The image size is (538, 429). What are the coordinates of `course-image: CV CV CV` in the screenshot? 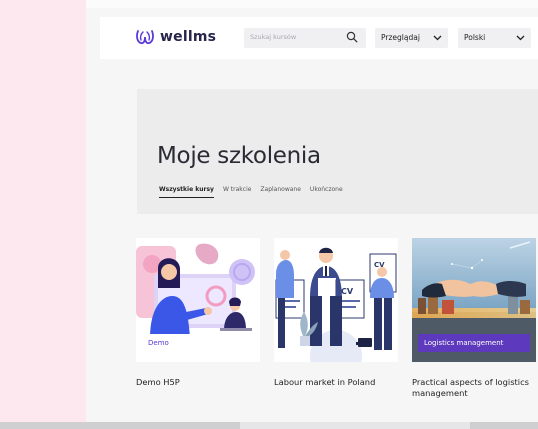 It's located at (336, 300).